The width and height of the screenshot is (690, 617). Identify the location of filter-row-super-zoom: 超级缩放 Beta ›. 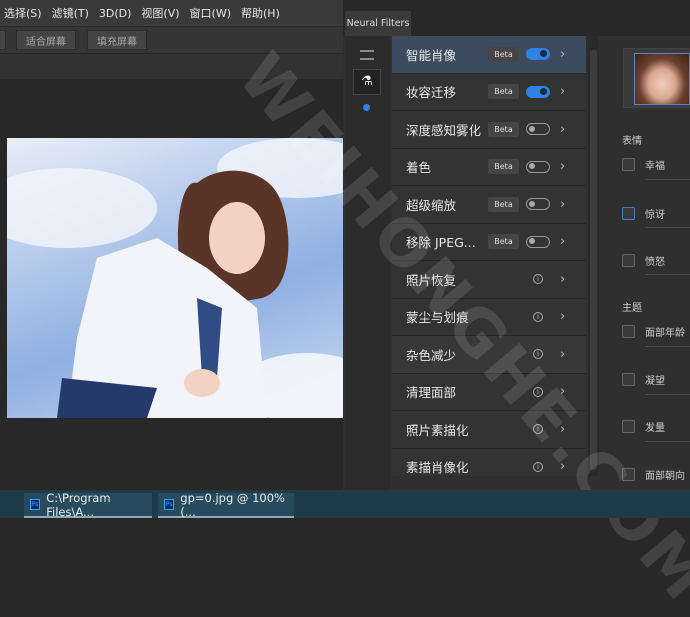
(489, 205).